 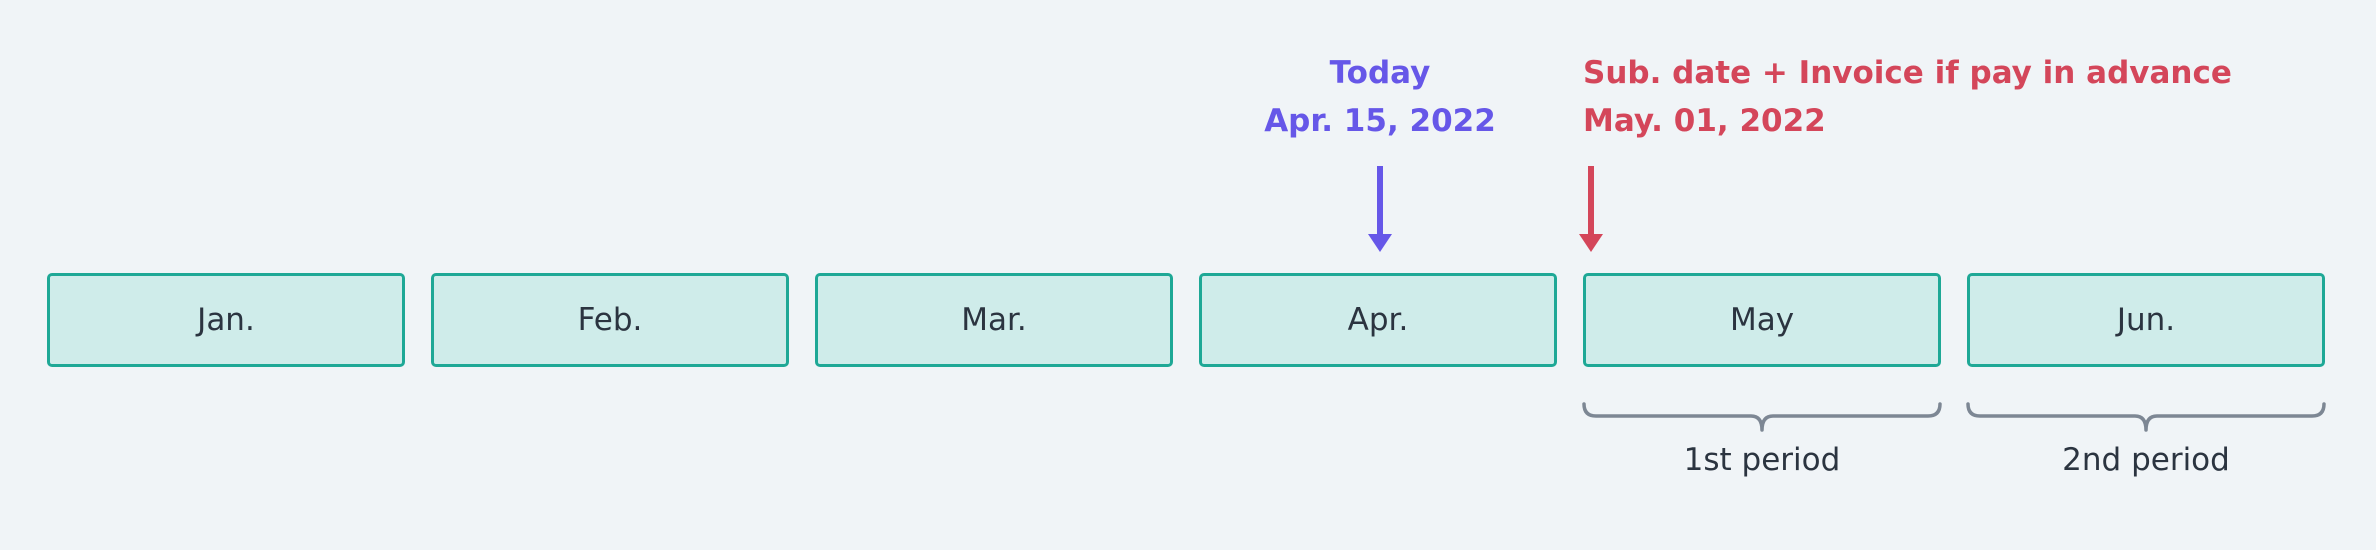 I want to click on month-box-apr: Apr., so click(x=1378, y=320).